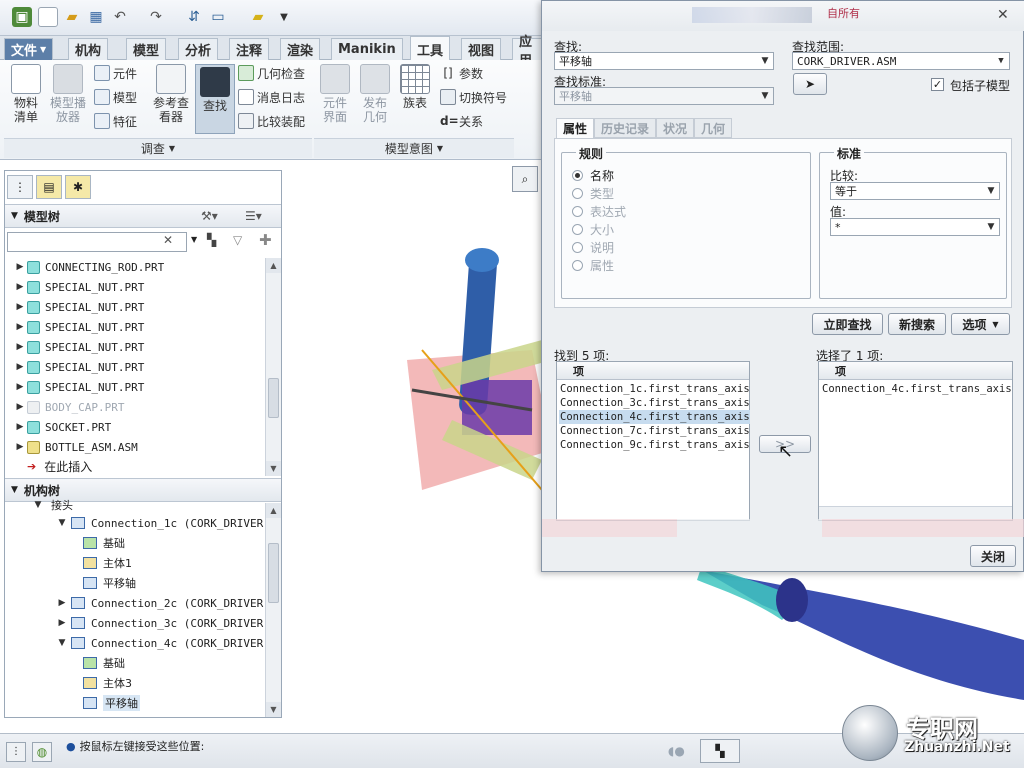 Image resolution: width=1024 pixels, height=768 pixels. What do you see at coordinates (146, 49) in the screenshot?
I see `tab-model: 模型` at bounding box center [146, 49].